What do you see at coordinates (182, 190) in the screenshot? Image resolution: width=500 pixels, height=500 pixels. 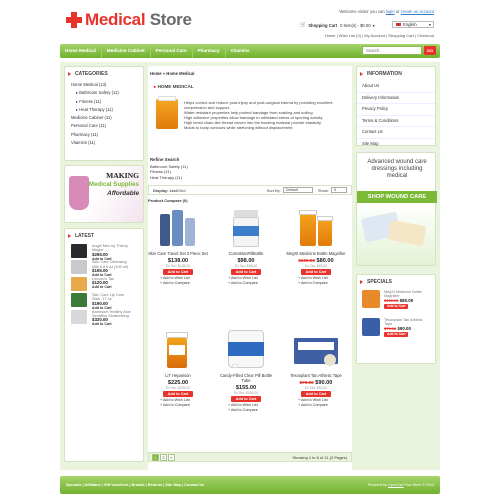 I see `display-grid-link: Grid` at bounding box center [182, 190].